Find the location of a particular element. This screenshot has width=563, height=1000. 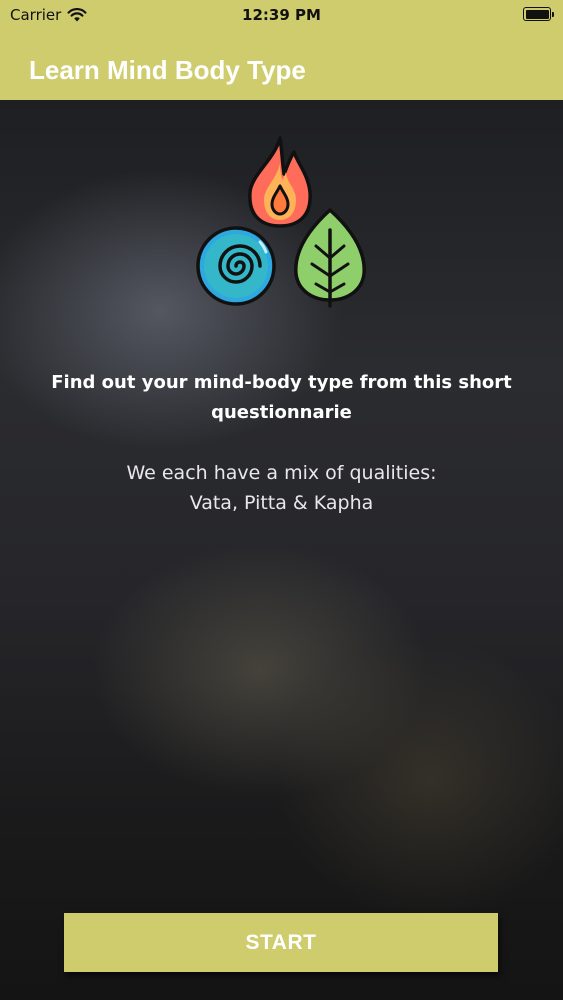

battery-icon is located at coordinates (538, 14).